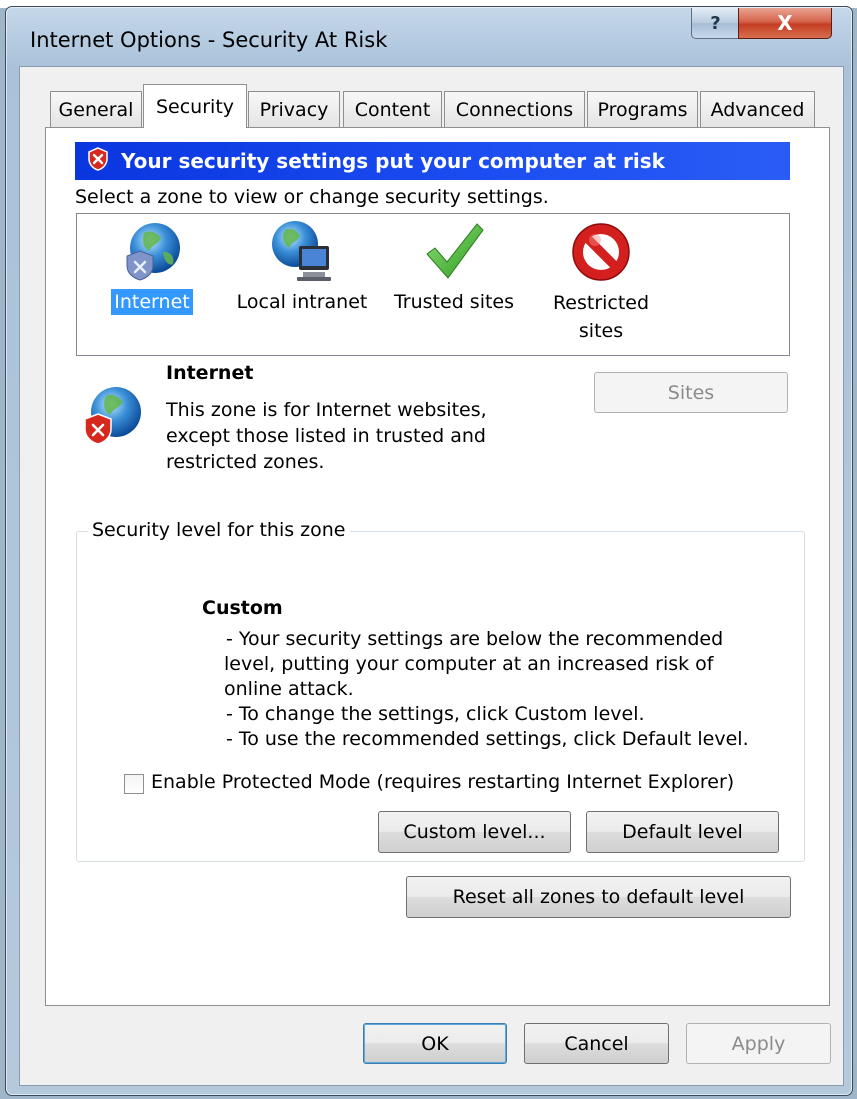 The width and height of the screenshot is (857, 1099). I want to click on protected-mode-checkbox, so click(134, 784).